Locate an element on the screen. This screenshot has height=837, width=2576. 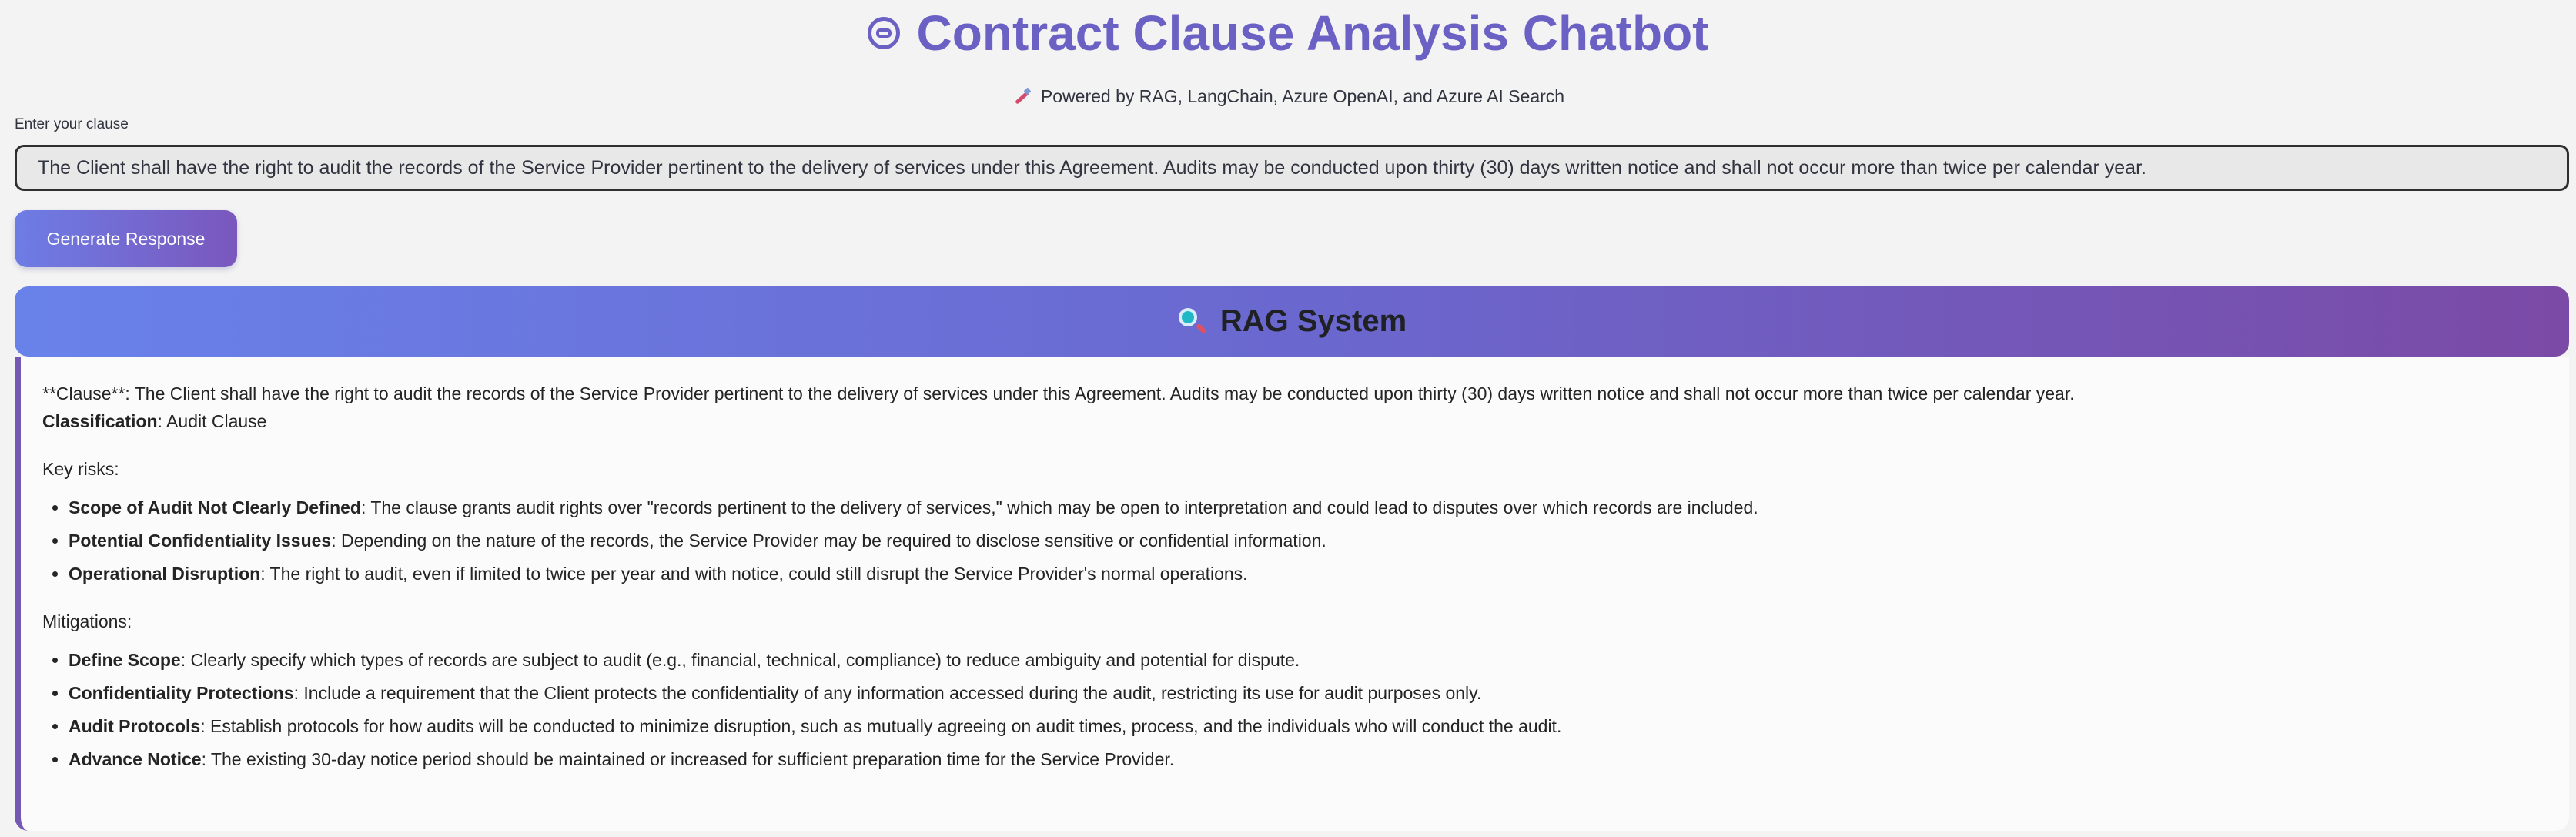
key-risk-title: Operational Disruption is located at coordinates (165, 574).